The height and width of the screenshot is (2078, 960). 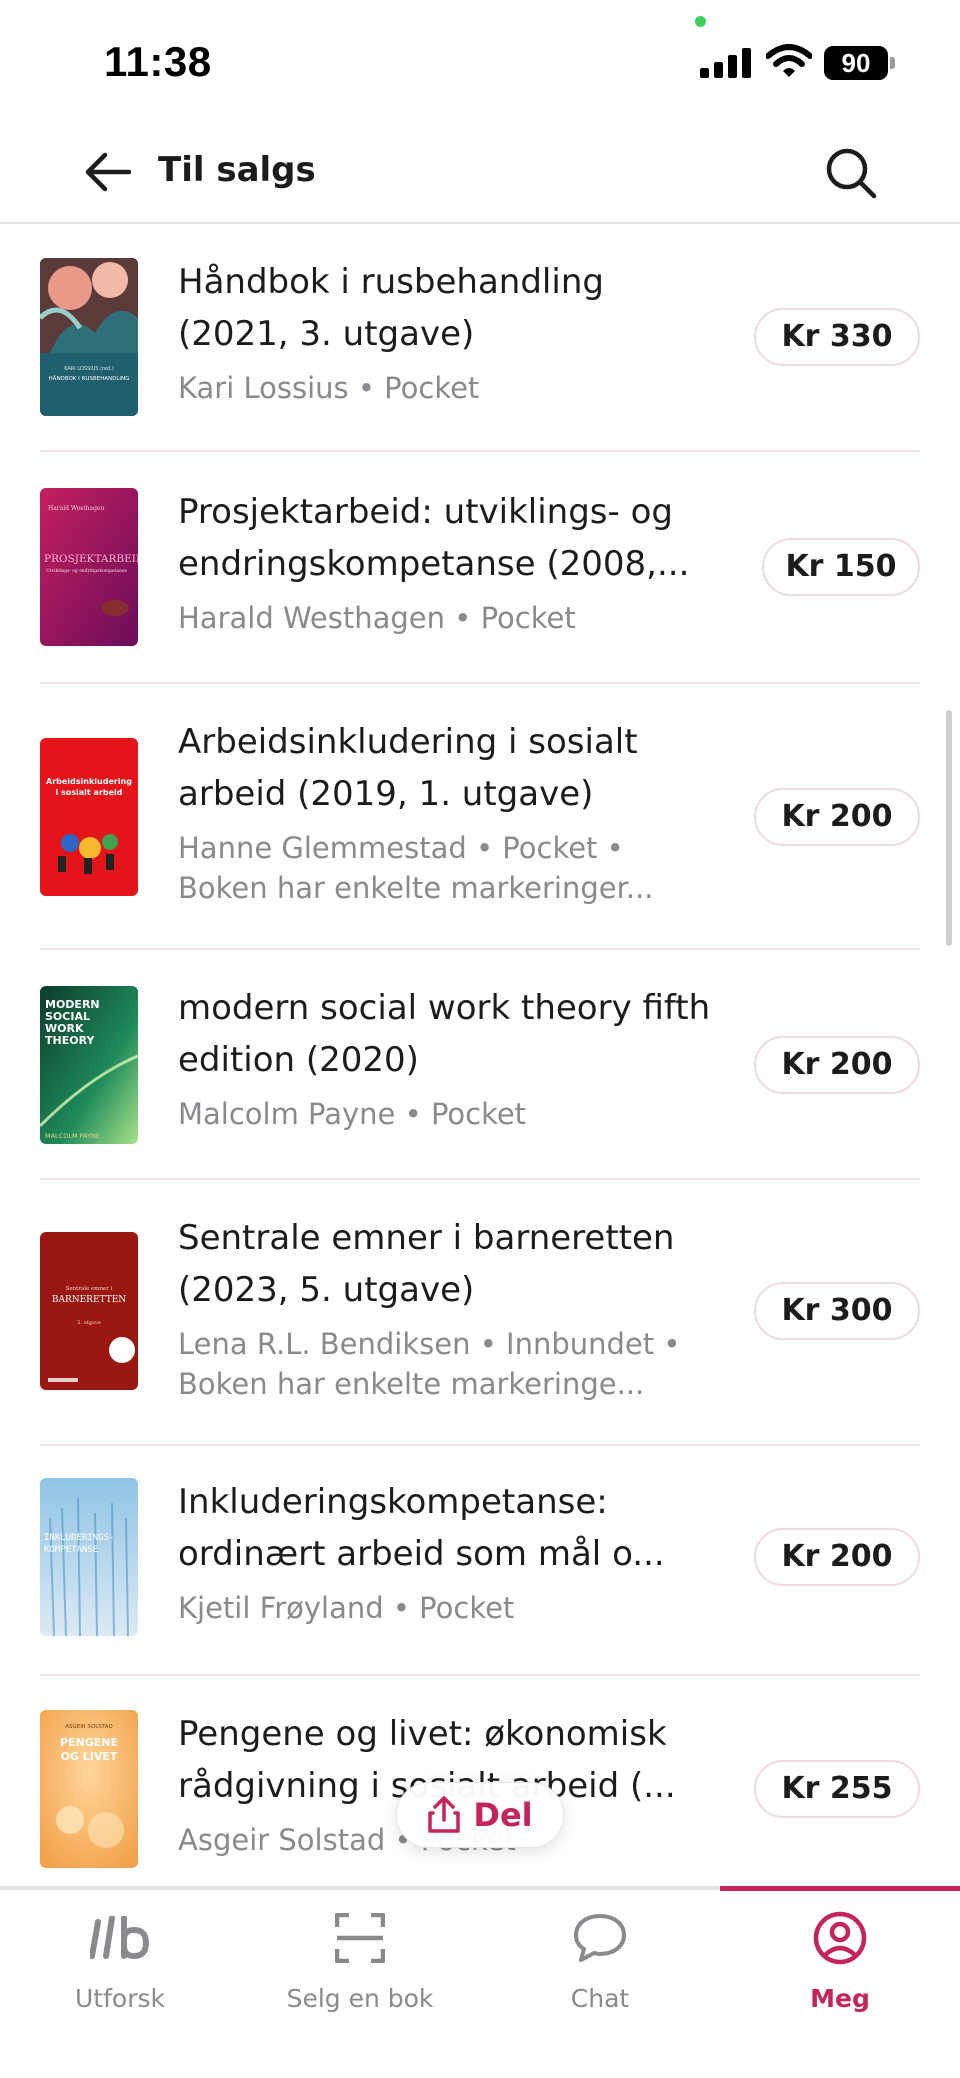 What do you see at coordinates (76, 508) in the screenshot?
I see `cover-text: Harald Westhagen` at bounding box center [76, 508].